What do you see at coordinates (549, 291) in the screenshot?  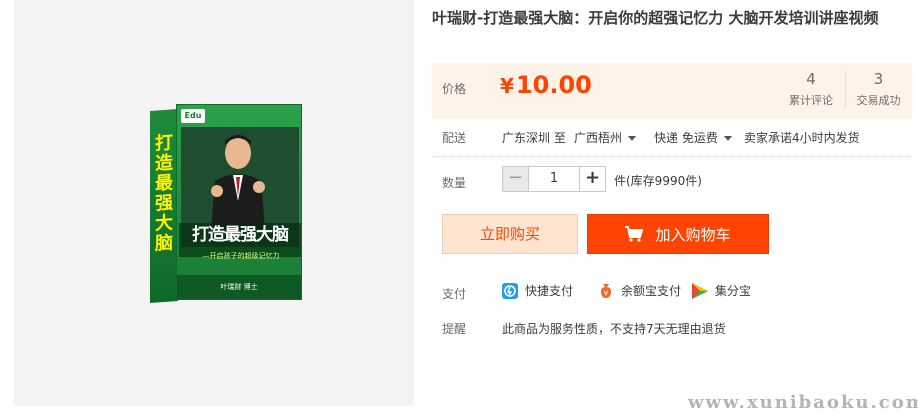 I see `payment-method-quick-label: 快捷支付` at bounding box center [549, 291].